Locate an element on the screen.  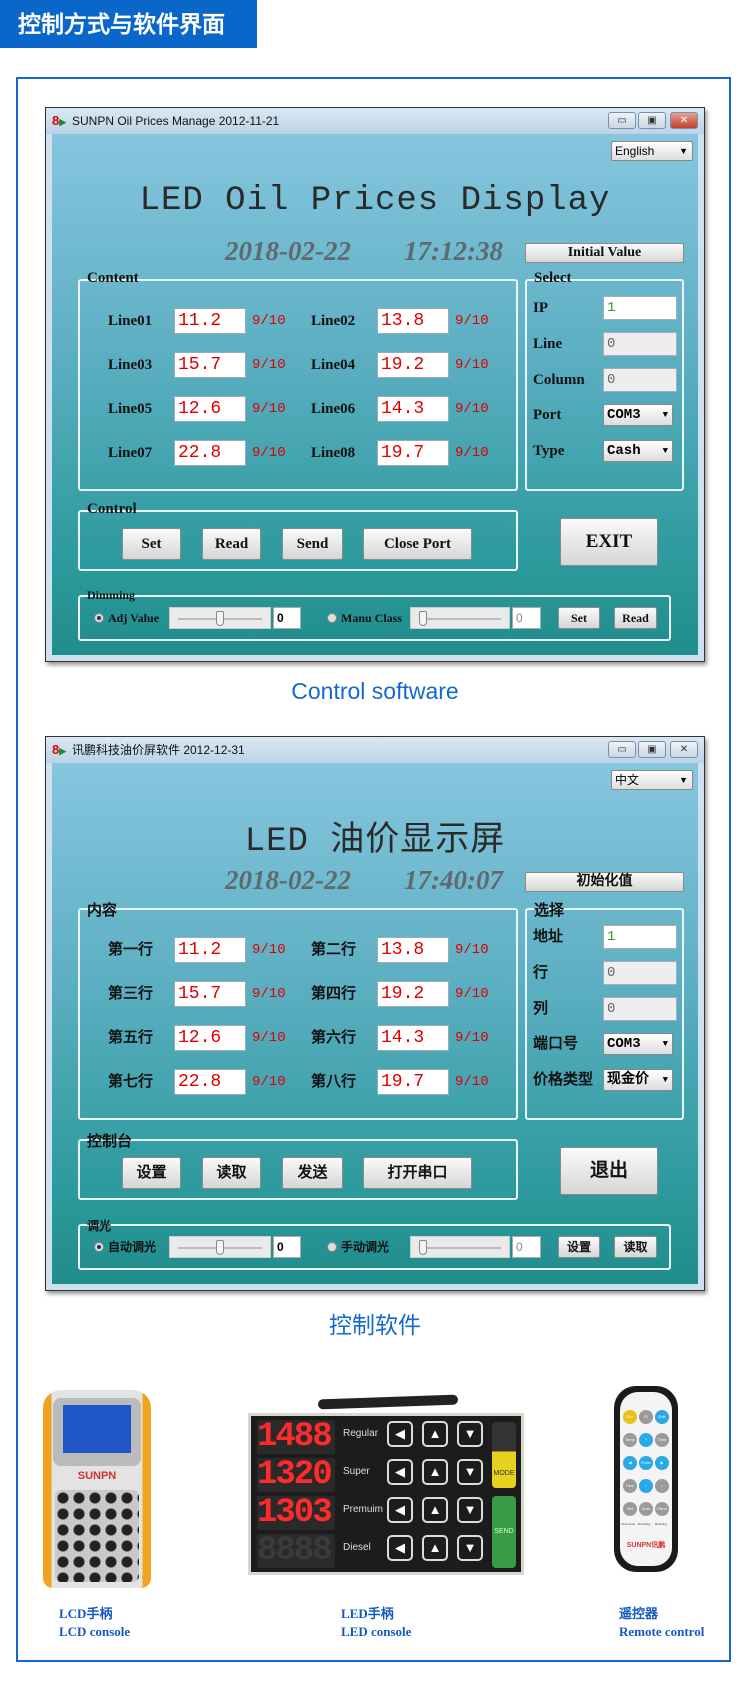
remote-key: Auto is located at coordinates (646, 1509).